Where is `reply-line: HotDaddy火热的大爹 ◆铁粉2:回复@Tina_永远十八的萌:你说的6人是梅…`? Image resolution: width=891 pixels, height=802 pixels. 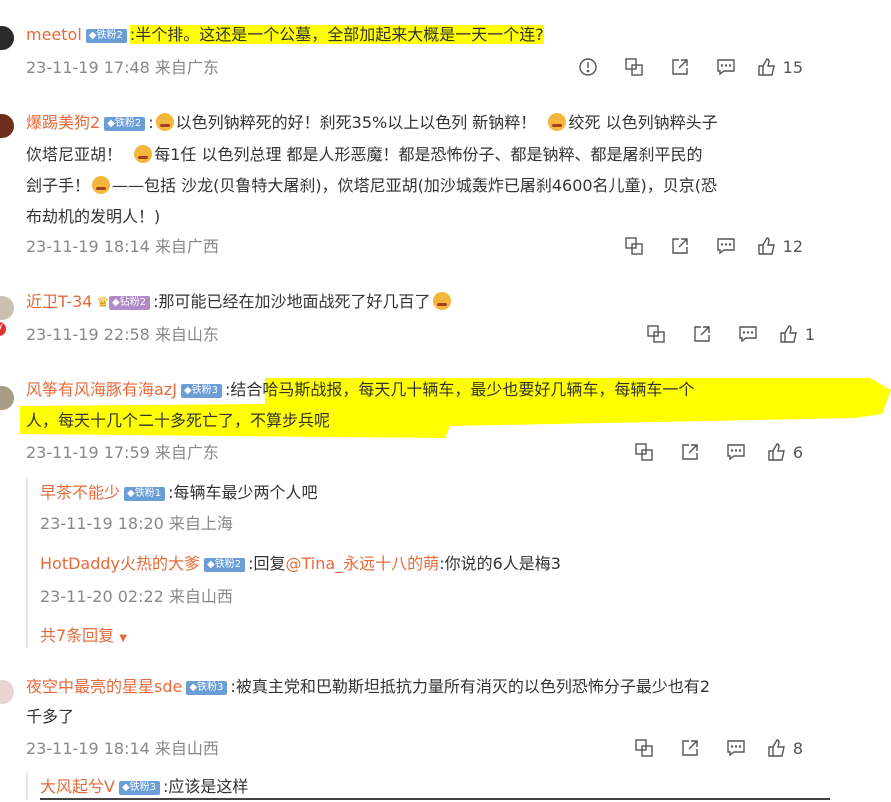
reply-line: HotDaddy火热的大爹 ◆铁粉2:回复@Tina_永远十八的萌:你说的6人是梅… is located at coordinates (300, 564).